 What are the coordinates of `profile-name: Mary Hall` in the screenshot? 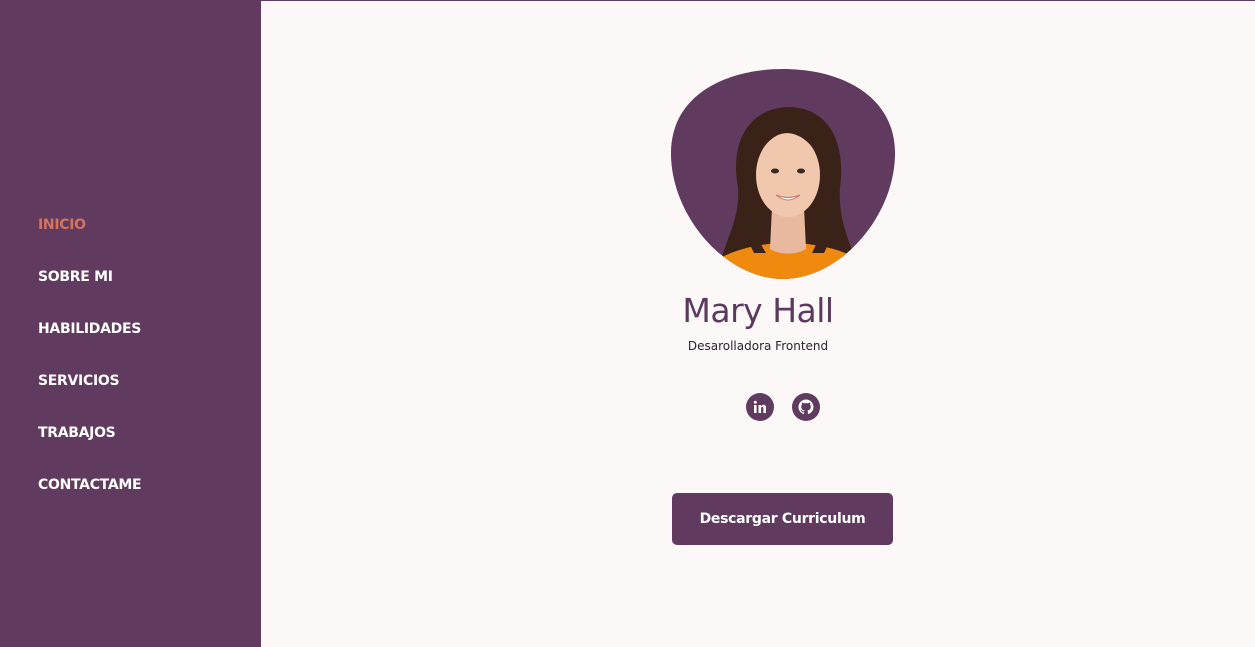 It's located at (758, 310).